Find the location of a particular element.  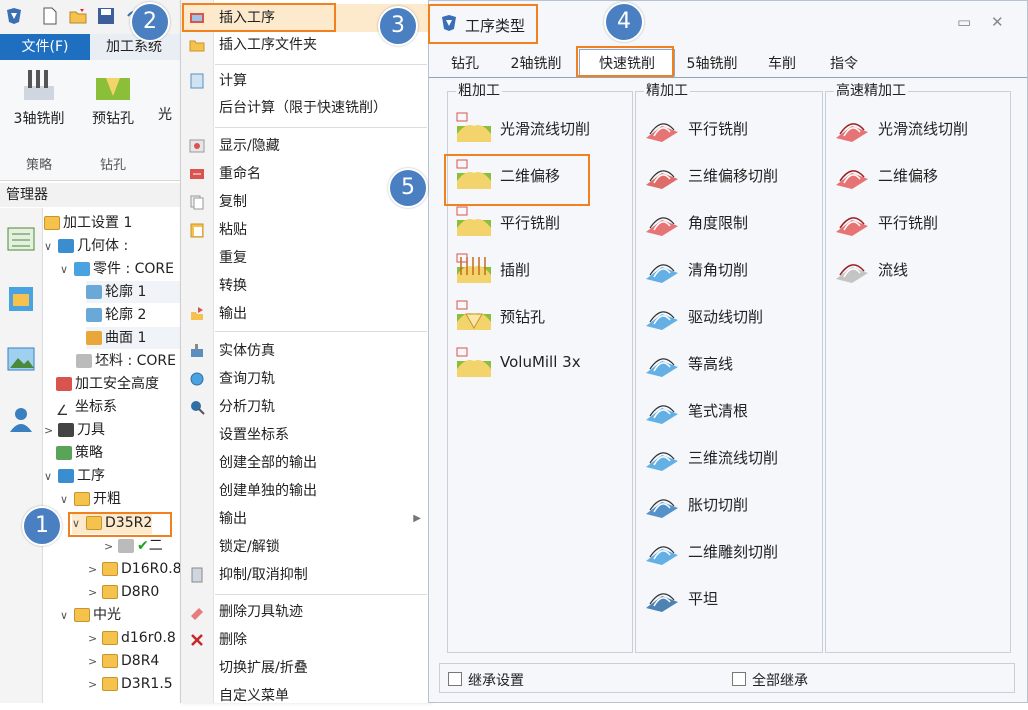

operation-volumill-3x: VoluMill 3x is located at coordinates (546, 363).